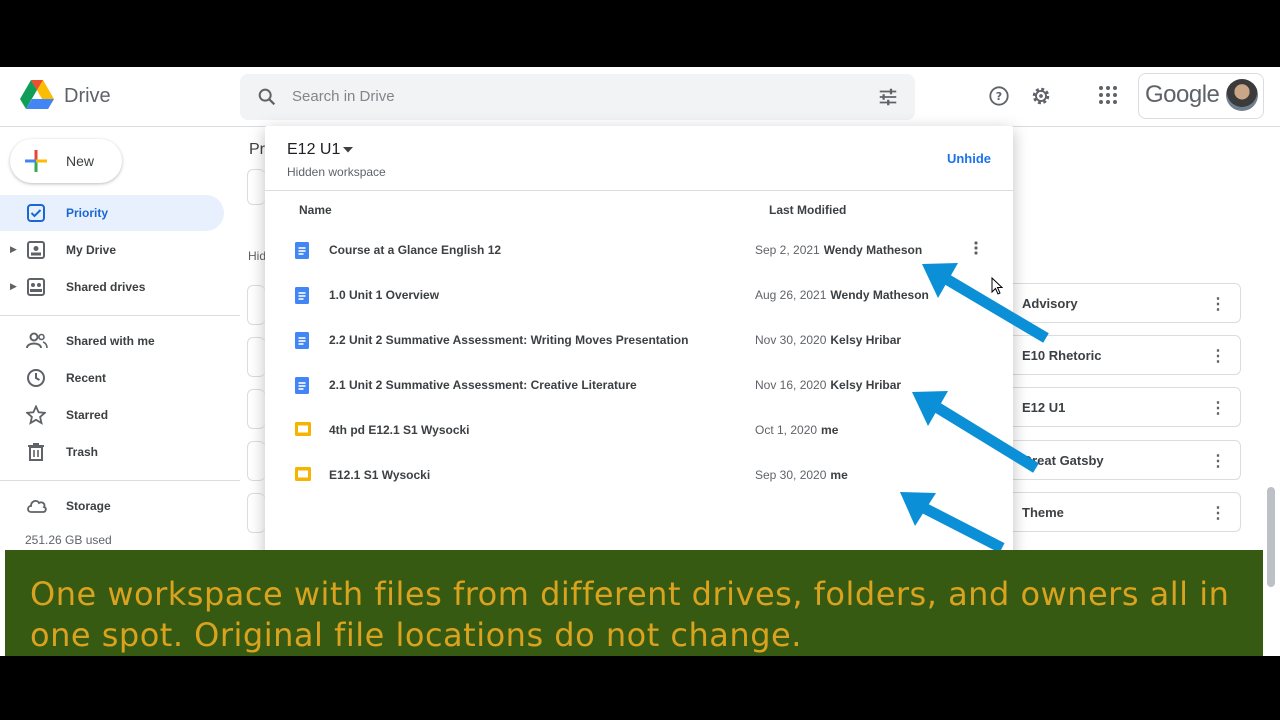 The image size is (1280, 720). Describe the element at coordinates (348, 150) in the screenshot. I see `dropdown-arrow-icon` at that location.